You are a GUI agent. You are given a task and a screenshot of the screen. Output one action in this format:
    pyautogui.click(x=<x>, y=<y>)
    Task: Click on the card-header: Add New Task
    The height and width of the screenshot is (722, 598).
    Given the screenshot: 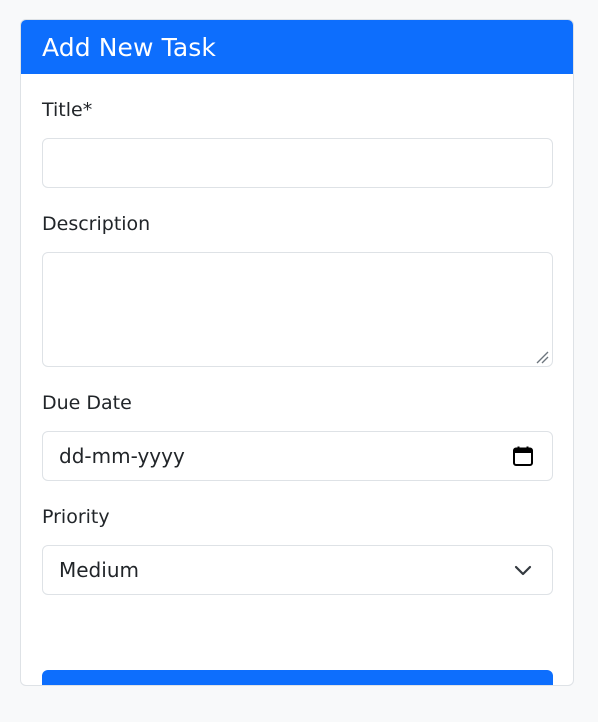 What is the action you would take?
    pyautogui.click(x=297, y=47)
    